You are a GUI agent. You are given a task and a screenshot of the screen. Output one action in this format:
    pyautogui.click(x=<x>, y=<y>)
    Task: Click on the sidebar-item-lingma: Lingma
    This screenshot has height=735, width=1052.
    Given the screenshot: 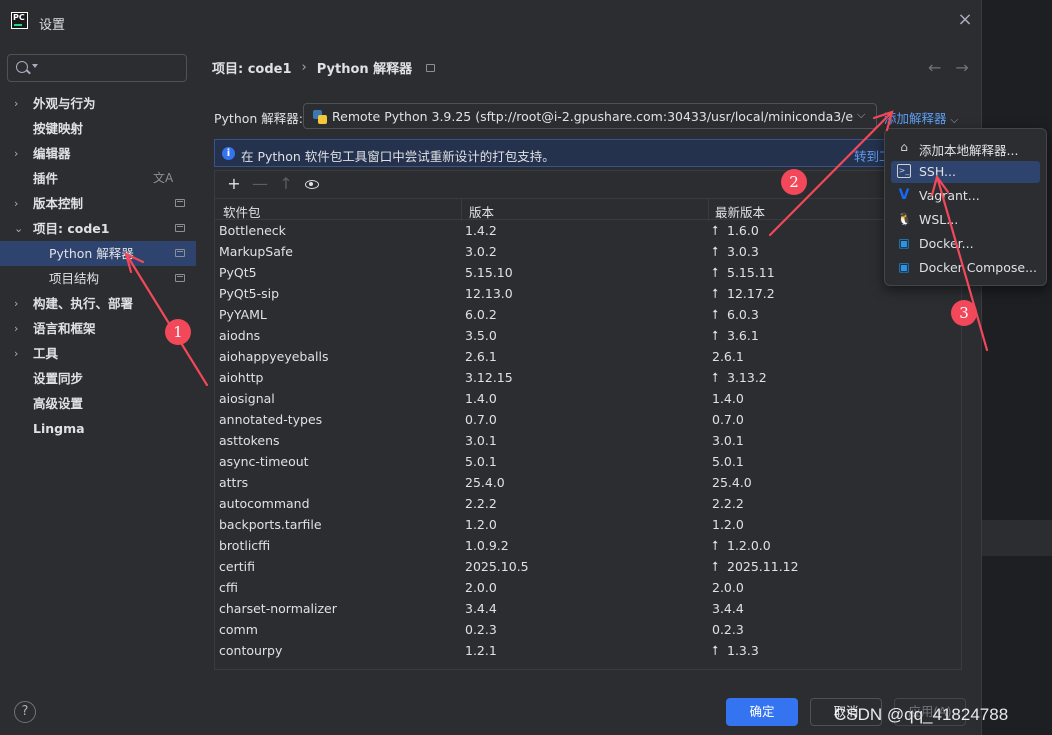 What is the action you would take?
    pyautogui.click(x=98, y=428)
    